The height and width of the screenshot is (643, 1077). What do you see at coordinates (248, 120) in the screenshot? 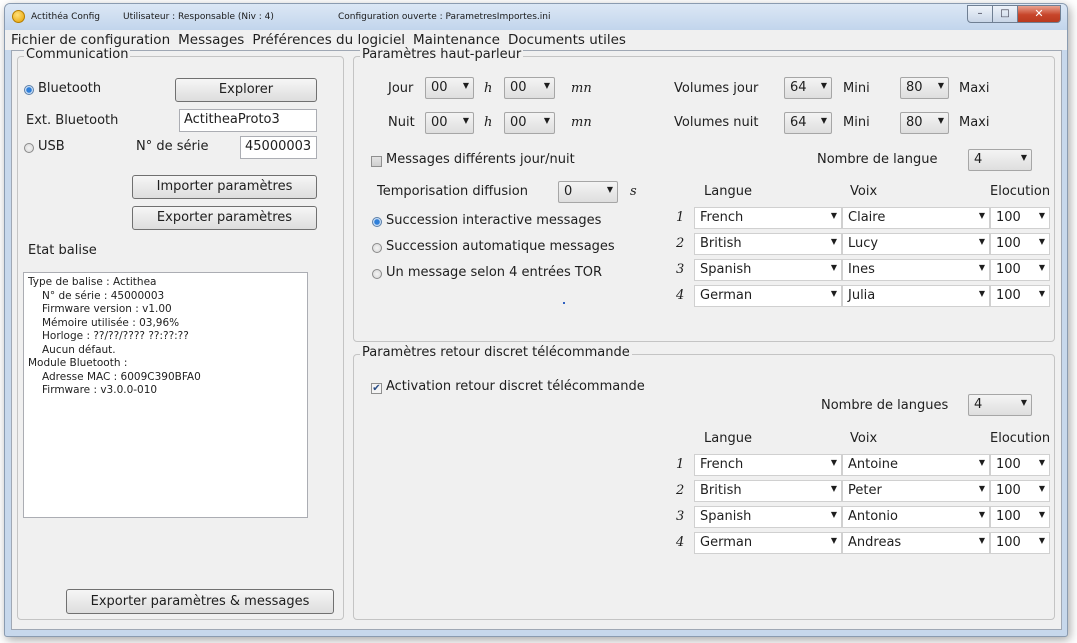
I see `ext-bluetooth-field: ActitheaProto3` at bounding box center [248, 120].